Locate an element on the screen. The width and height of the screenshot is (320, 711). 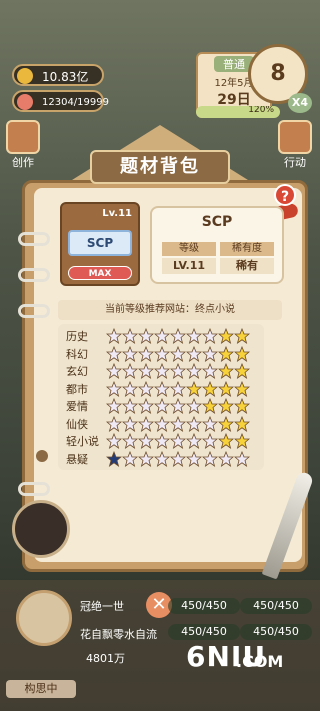
action-label: 行动 is located at coordinates (295, 162).